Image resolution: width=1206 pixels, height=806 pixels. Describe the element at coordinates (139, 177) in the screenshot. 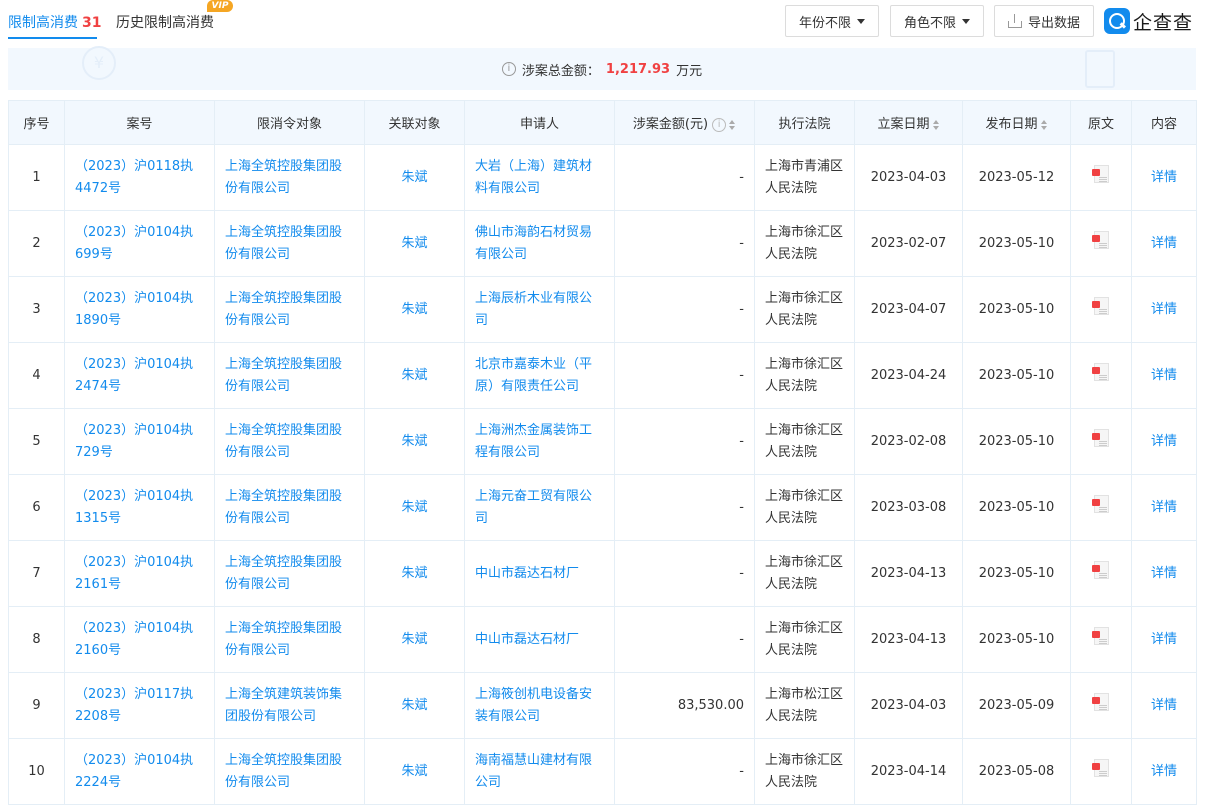

I see `case-no-link: （2023）沪0118执4472号` at that location.